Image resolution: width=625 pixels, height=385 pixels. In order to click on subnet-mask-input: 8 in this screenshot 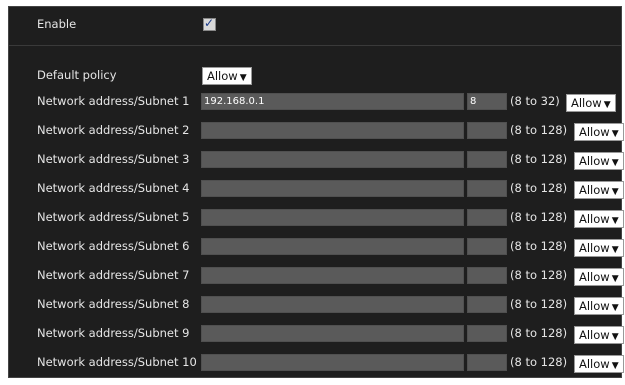, I will do `click(487, 101)`.